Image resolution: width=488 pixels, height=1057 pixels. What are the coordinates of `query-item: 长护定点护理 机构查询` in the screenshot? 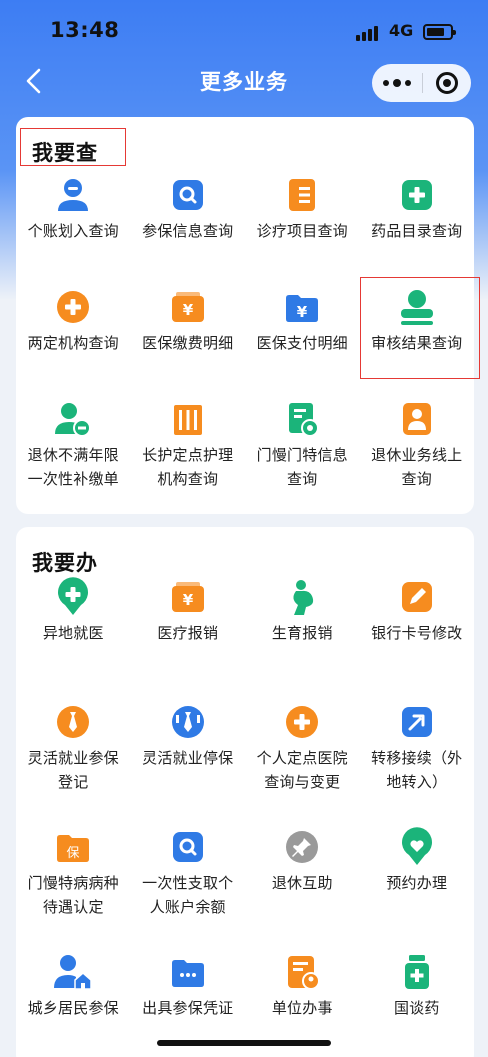 It's located at (188, 455).